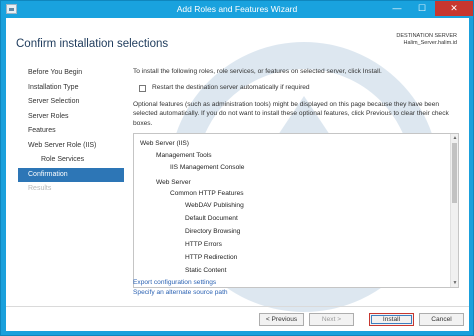 Image resolution: width=474 pixels, height=336 pixels. Describe the element at coordinates (71, 73) in the screenshot. I see `nav-item-before-you-begin: Before You Begin` at that location.